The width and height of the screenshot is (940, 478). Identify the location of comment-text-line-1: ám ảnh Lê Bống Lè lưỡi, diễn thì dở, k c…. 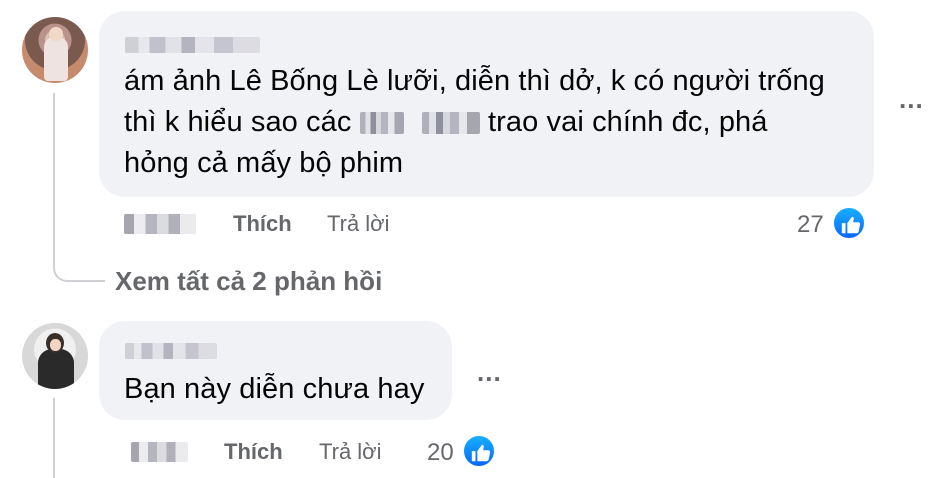
(474, 81).